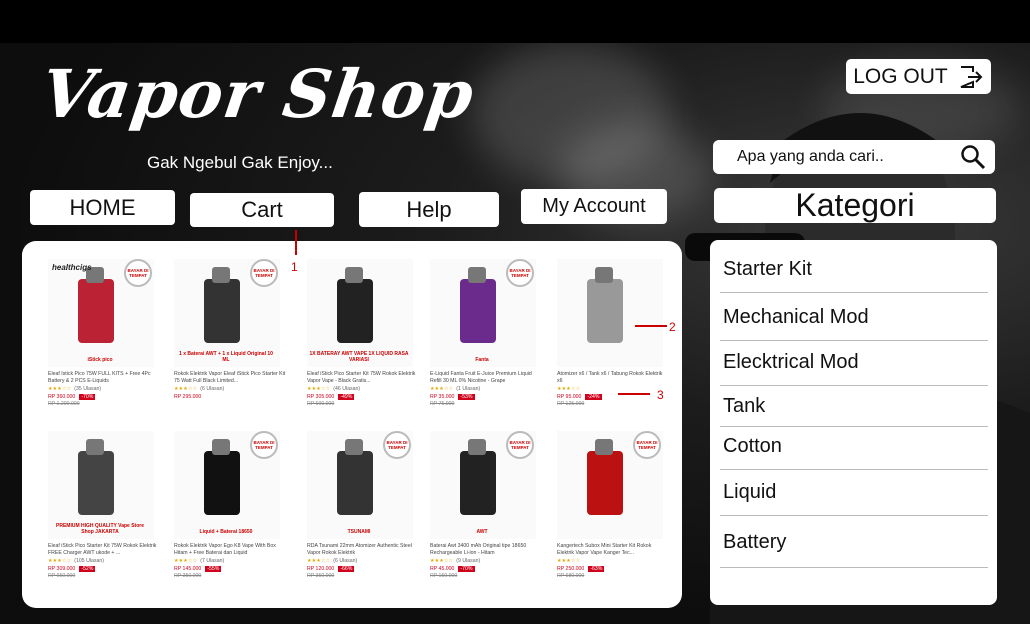  What do you see at coordinates (569, 397) in the screenshot?
I see `product-price: RP 95.000` at bounding box center [569, 397].